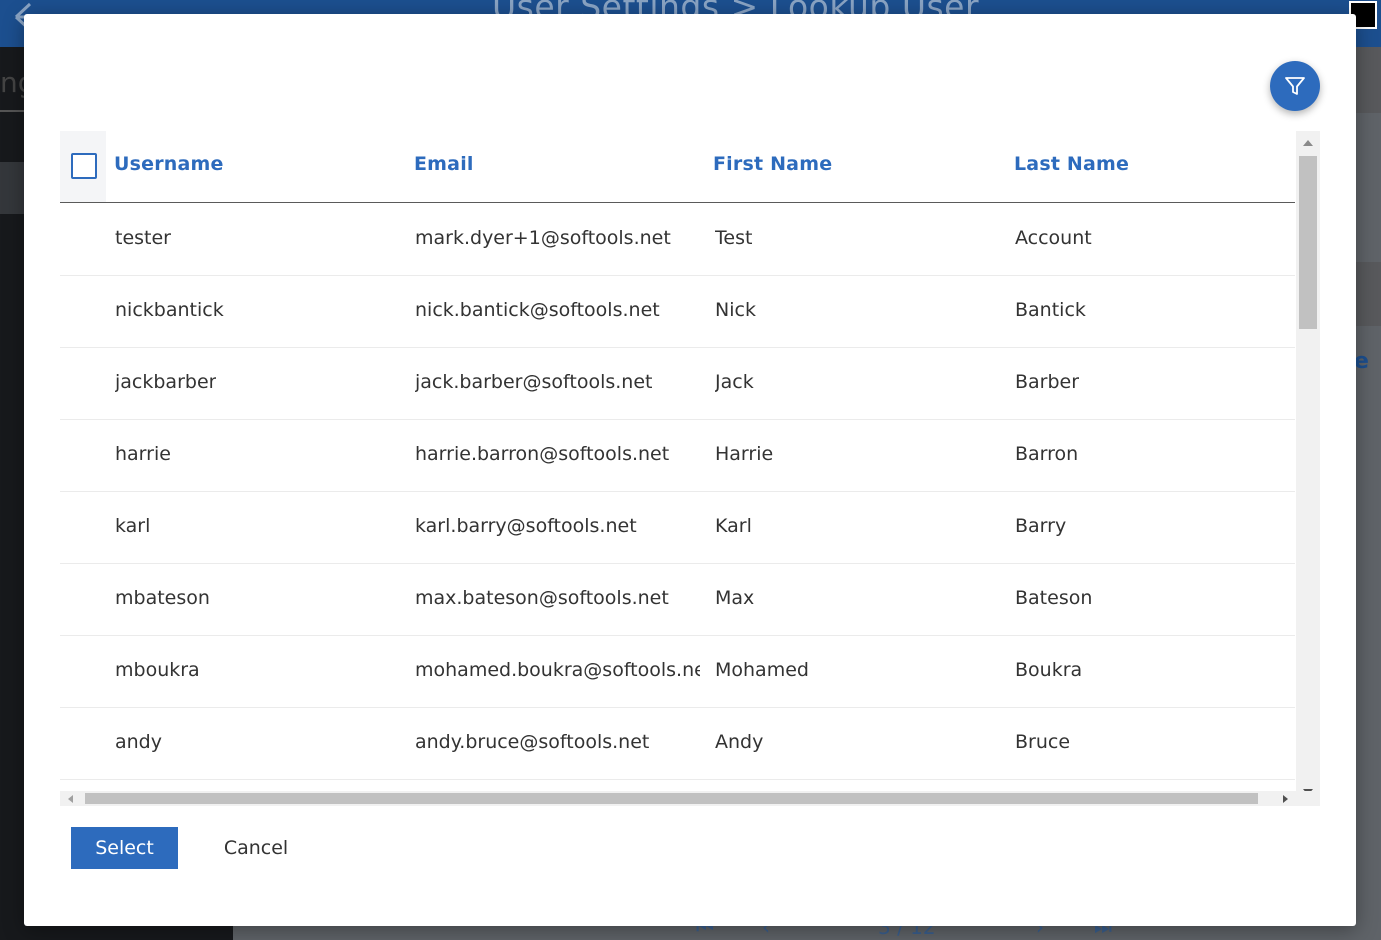 This screenshot has width=1381, height=940. What do you see at coordinates (1308, 242) in the screenshot?
I see `vertical-scroll-thumb` at bounding box center [1308, 242].